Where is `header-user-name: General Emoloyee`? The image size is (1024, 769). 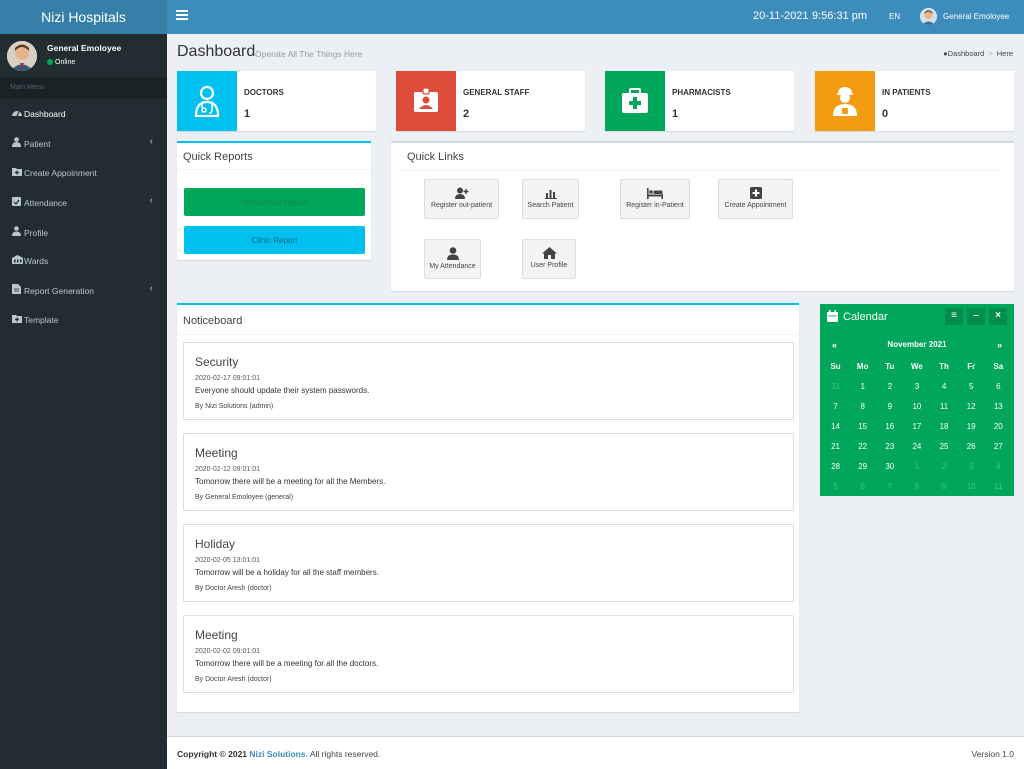
header-user-name: General Emoloyee is located at coordinates (976, 16).